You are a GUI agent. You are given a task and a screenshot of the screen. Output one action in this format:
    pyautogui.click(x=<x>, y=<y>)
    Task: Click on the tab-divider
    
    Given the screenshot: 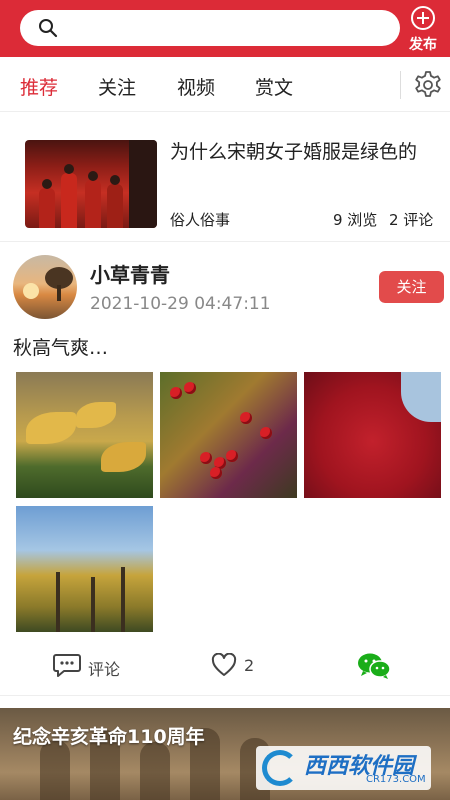 What is the action you would take?
    pyautogui.click(x=400, y=85)
    